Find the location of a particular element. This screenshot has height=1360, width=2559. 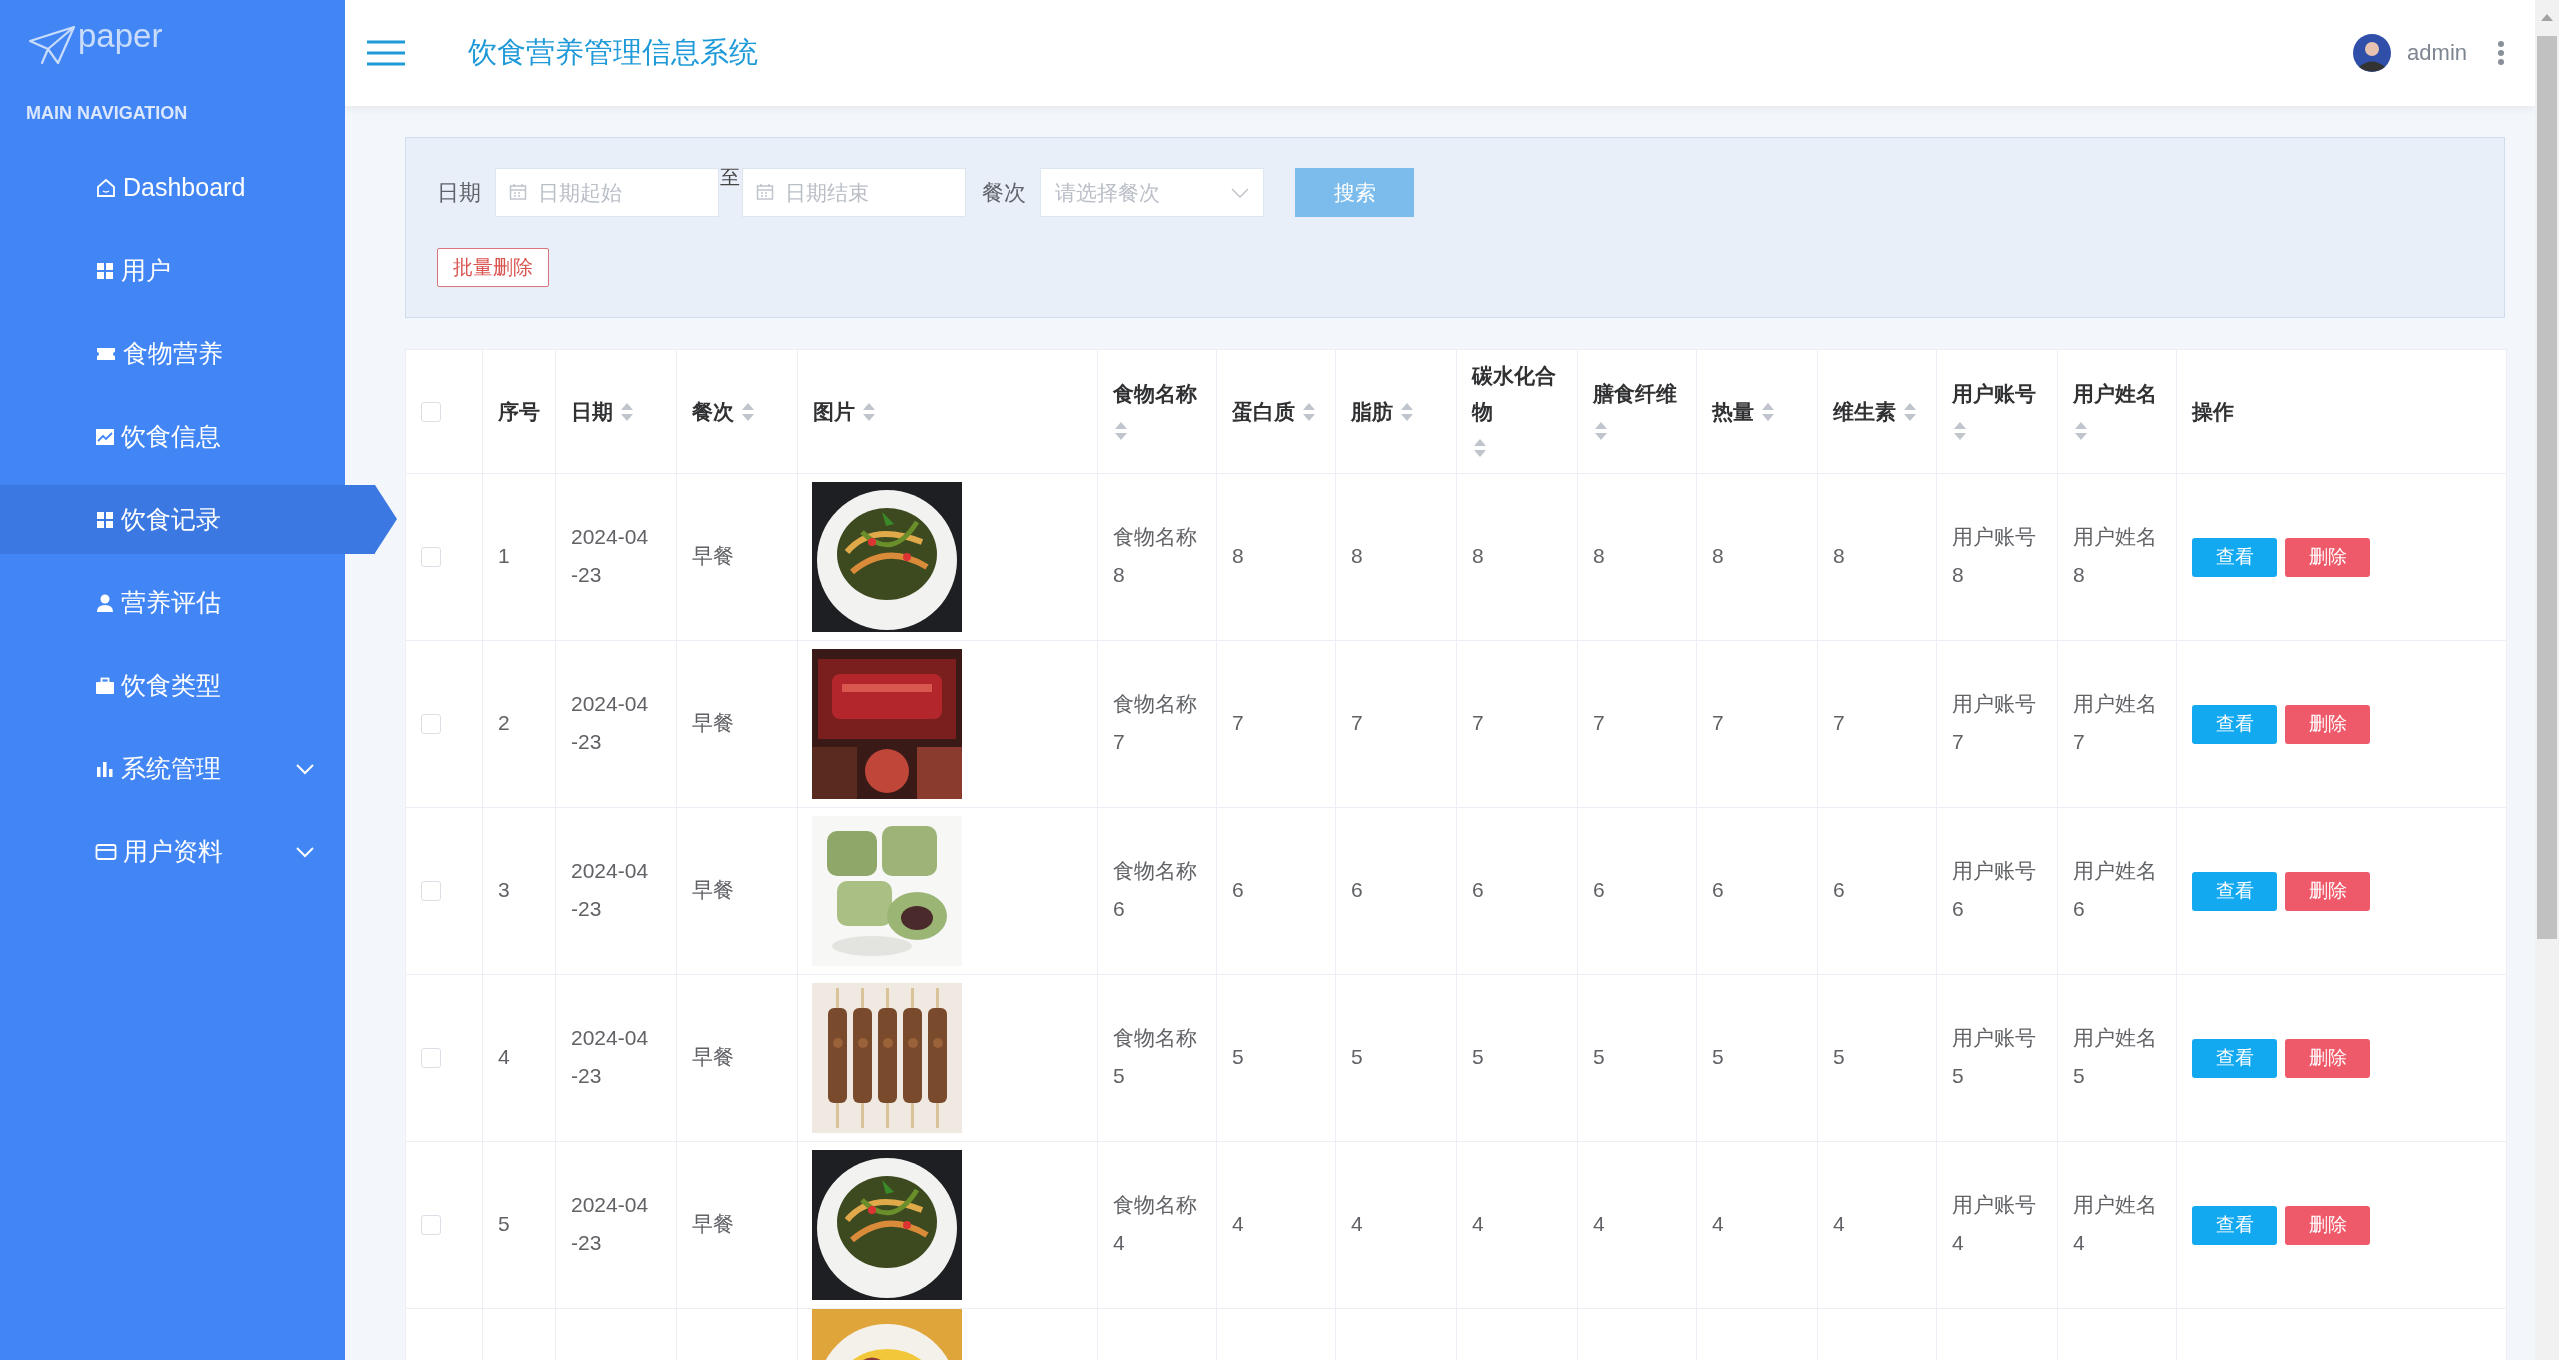

app-title: 饮食营养管理信息系统 is located at coordinates (613, 52).